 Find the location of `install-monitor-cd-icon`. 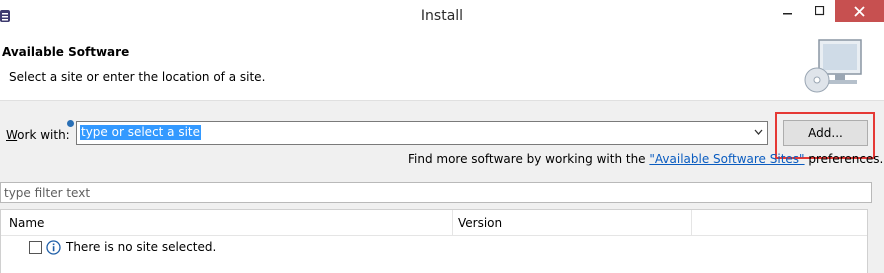

install-monitor-cd-icon is located at coordinates (833, 66).